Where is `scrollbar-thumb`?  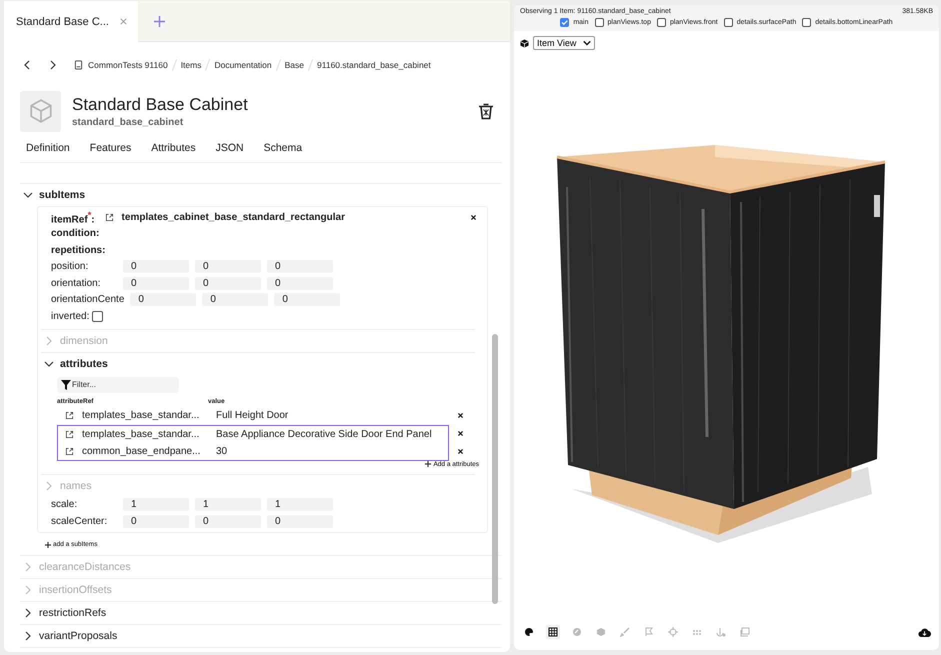
scrollbar-thumb is located at coordinates (495, 469).